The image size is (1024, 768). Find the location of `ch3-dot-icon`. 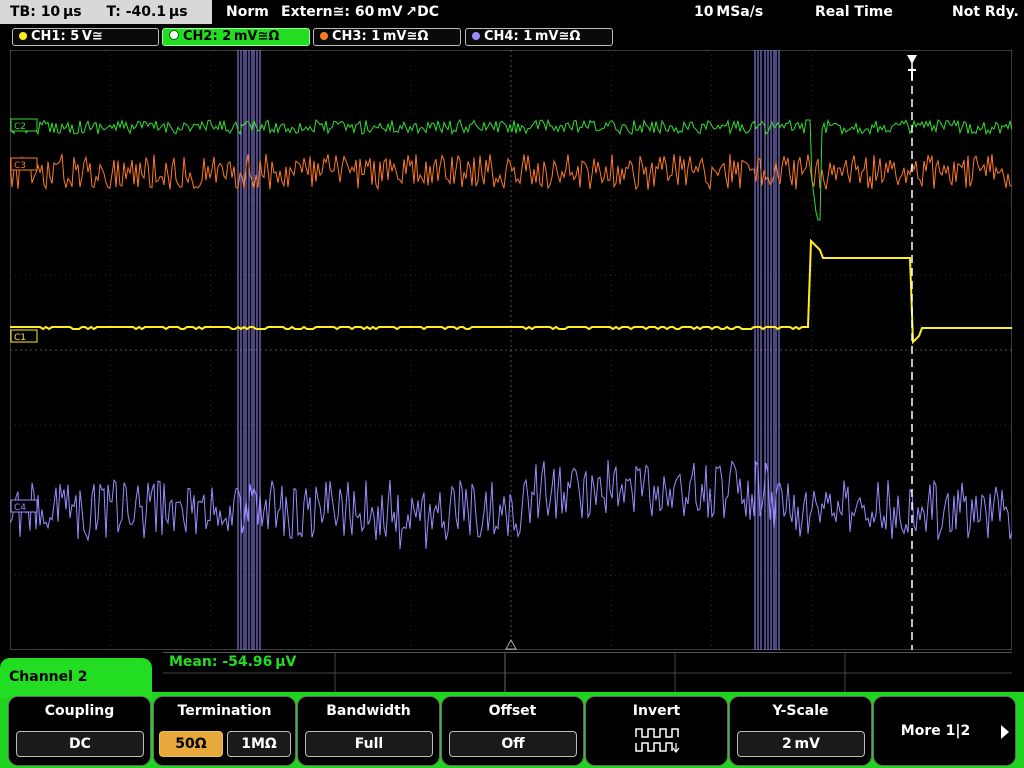

ch3-dot-icon is located at coordinates (324, 36).